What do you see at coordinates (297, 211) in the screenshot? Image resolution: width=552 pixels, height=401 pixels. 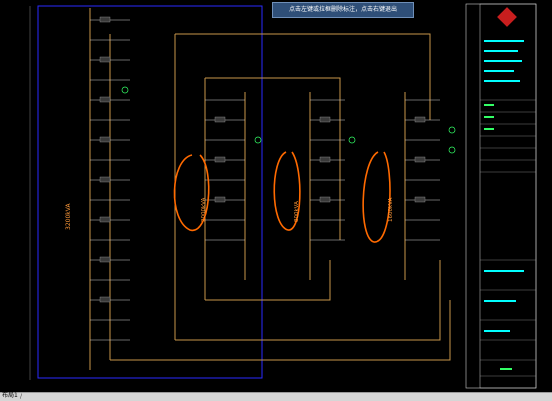 I see `annotation-800kva: 800kVA` at bounding box center [297, 211].